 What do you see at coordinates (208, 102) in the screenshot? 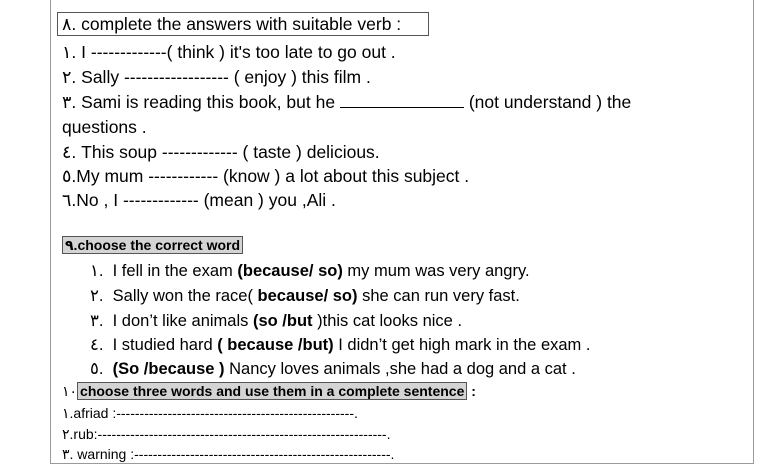
I see `item-prompt: Sami is reading this book, but he` at bounding box center [208, 102].